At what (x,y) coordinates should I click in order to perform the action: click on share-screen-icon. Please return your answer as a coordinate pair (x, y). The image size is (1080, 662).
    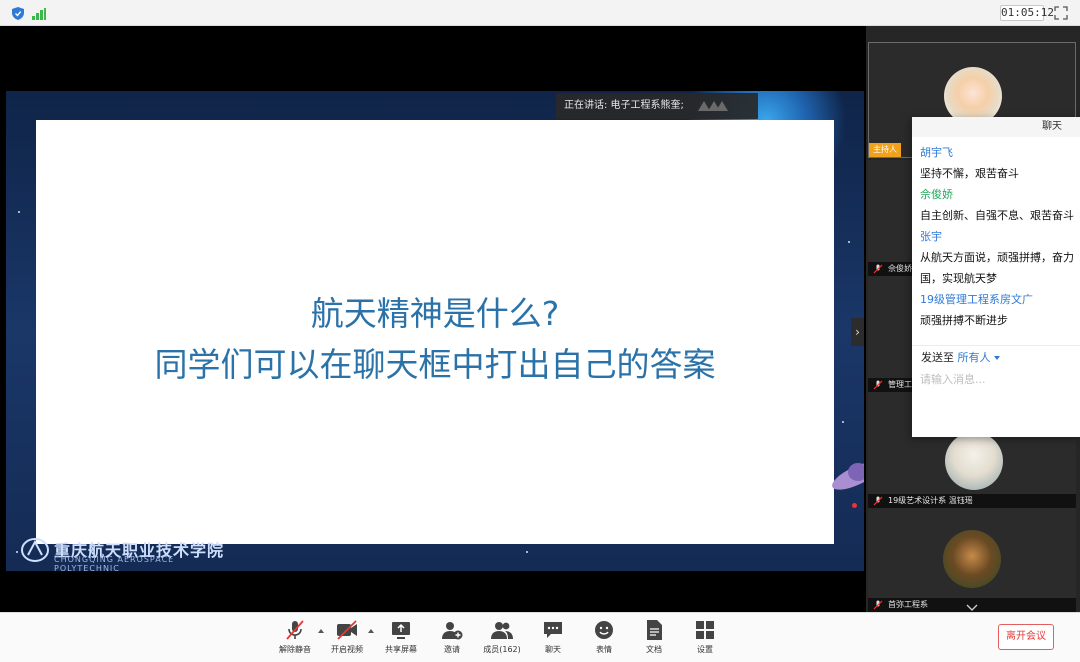
    Looking at the image, I should click on (401, 630).